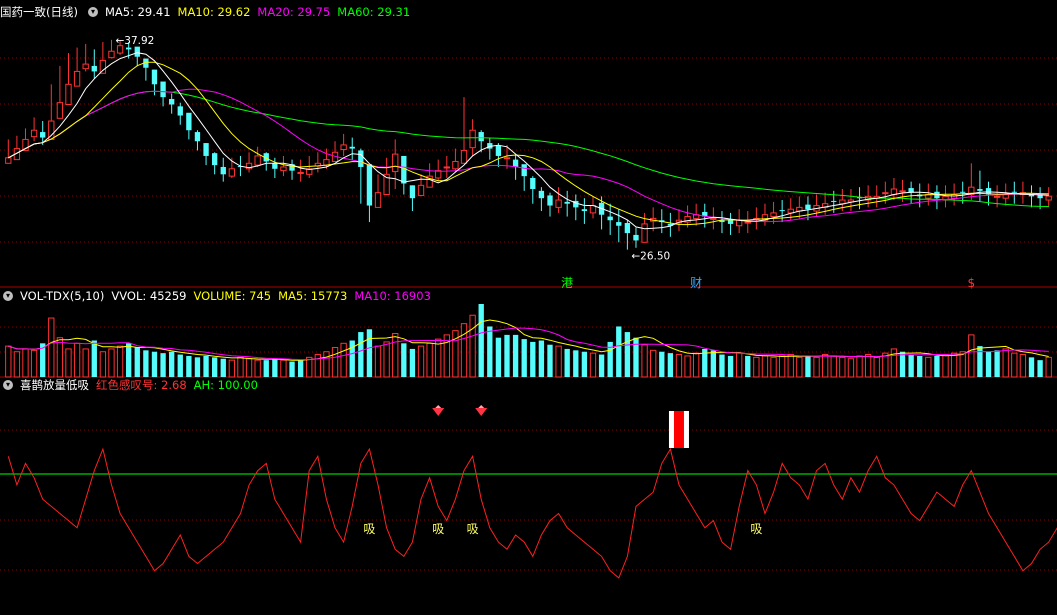 This screenshot has width=1057, height=615. What do you see at coordinates (149, 296) in the screenshot?
I see `volume-indicator-0: VVOL: 45259` at bounding box center [149, 296].